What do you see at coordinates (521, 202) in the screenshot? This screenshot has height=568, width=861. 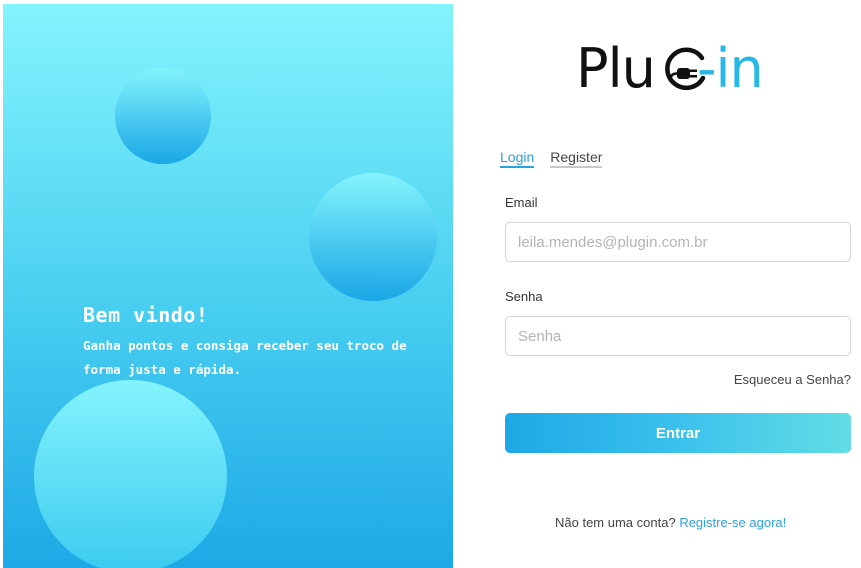 I see `email-label: Email` at bounding box center [521, 202].